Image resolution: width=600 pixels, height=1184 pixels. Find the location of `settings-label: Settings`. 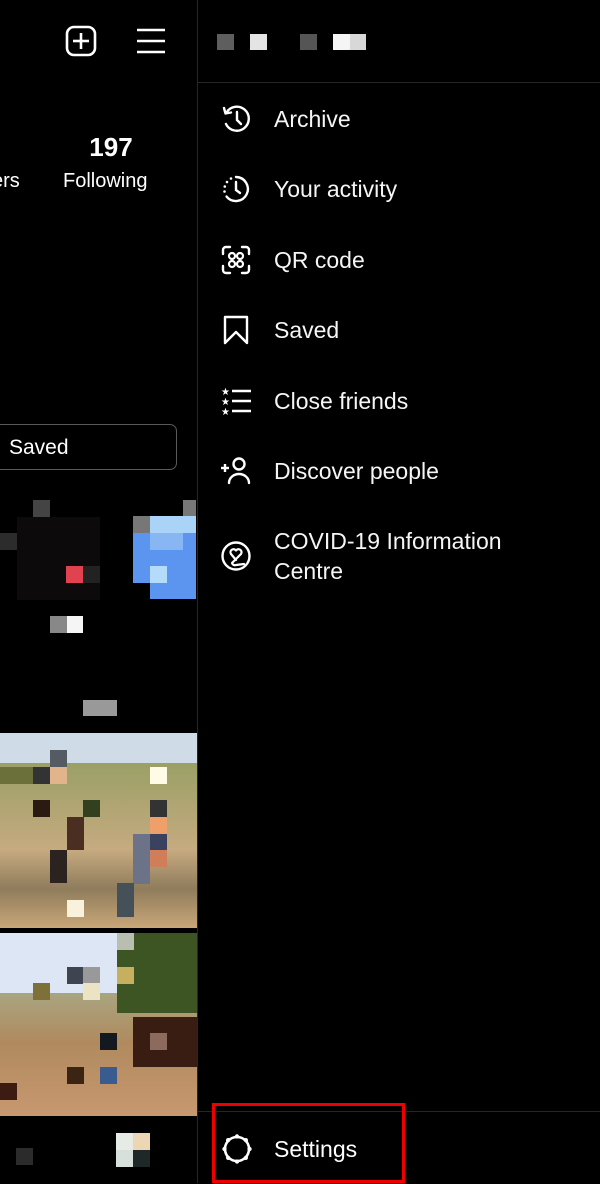

settings-label: Settings is located at coordinates (316, 1149).